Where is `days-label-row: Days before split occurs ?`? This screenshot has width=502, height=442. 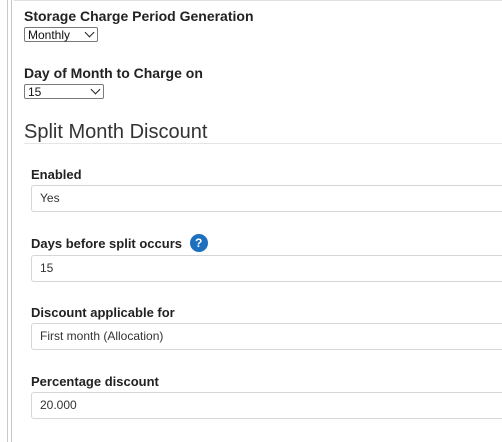 days-label-row: Days before split occurs ? is located at coordinates (119, 243).